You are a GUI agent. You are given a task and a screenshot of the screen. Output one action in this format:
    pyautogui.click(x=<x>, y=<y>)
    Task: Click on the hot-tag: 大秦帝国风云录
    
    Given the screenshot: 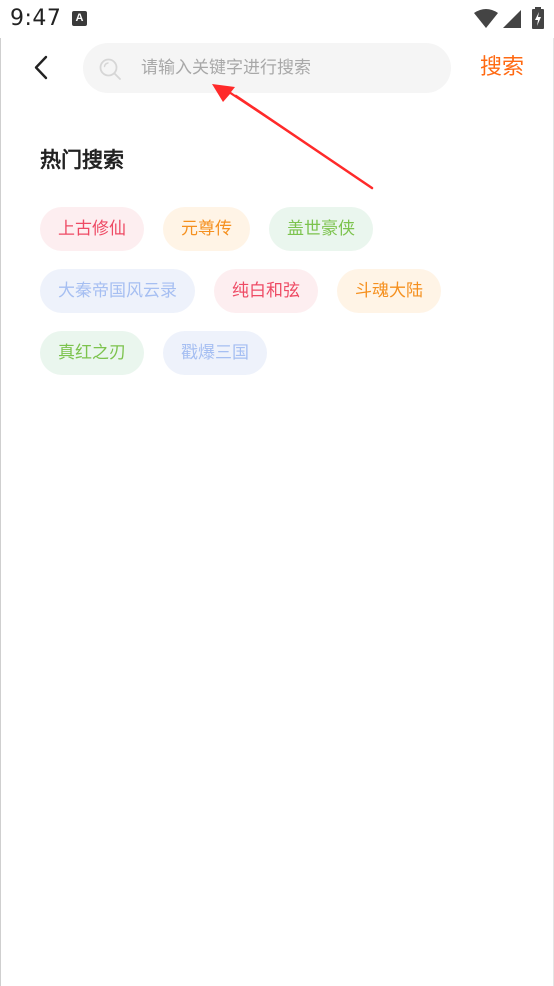 What is the action you would take?
    pyautogui.click(x=117, y=291)
    